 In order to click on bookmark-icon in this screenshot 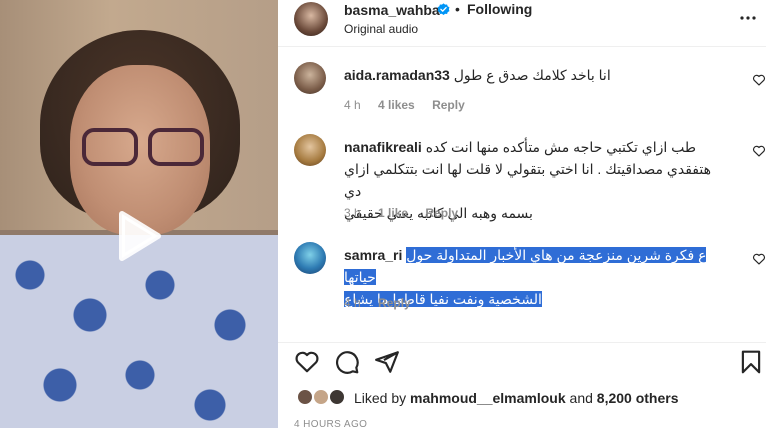, I will do `click(751, 362)`.